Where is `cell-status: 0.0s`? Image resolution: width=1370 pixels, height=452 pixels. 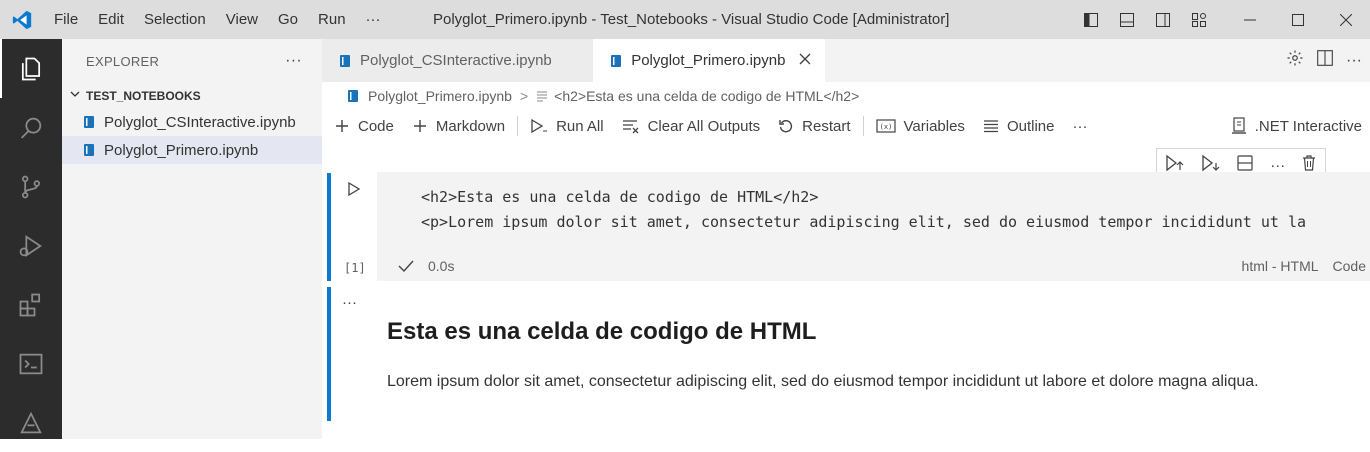
cell-status: 0.0s is located at coordinates (426, 266).